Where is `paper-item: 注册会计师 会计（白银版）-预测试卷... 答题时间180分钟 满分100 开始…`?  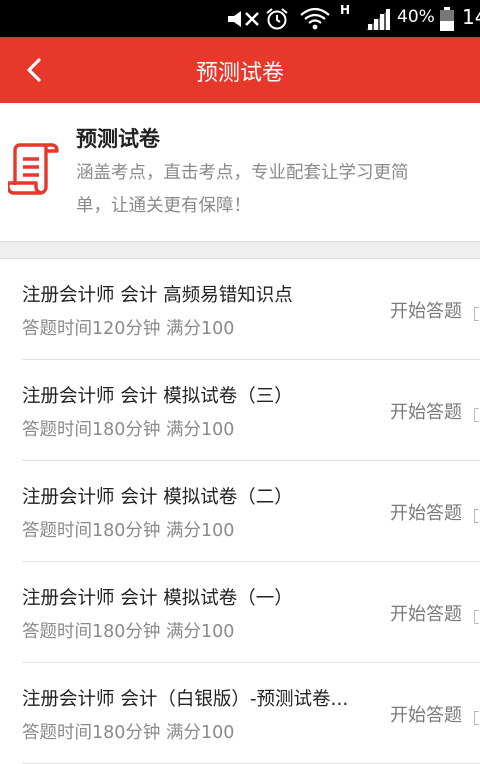
paper-item: 注册会计师 会计（白银版）-预测试卷... 答题时间180分钟 满分100 开始… is located at coordinates (251, 713).